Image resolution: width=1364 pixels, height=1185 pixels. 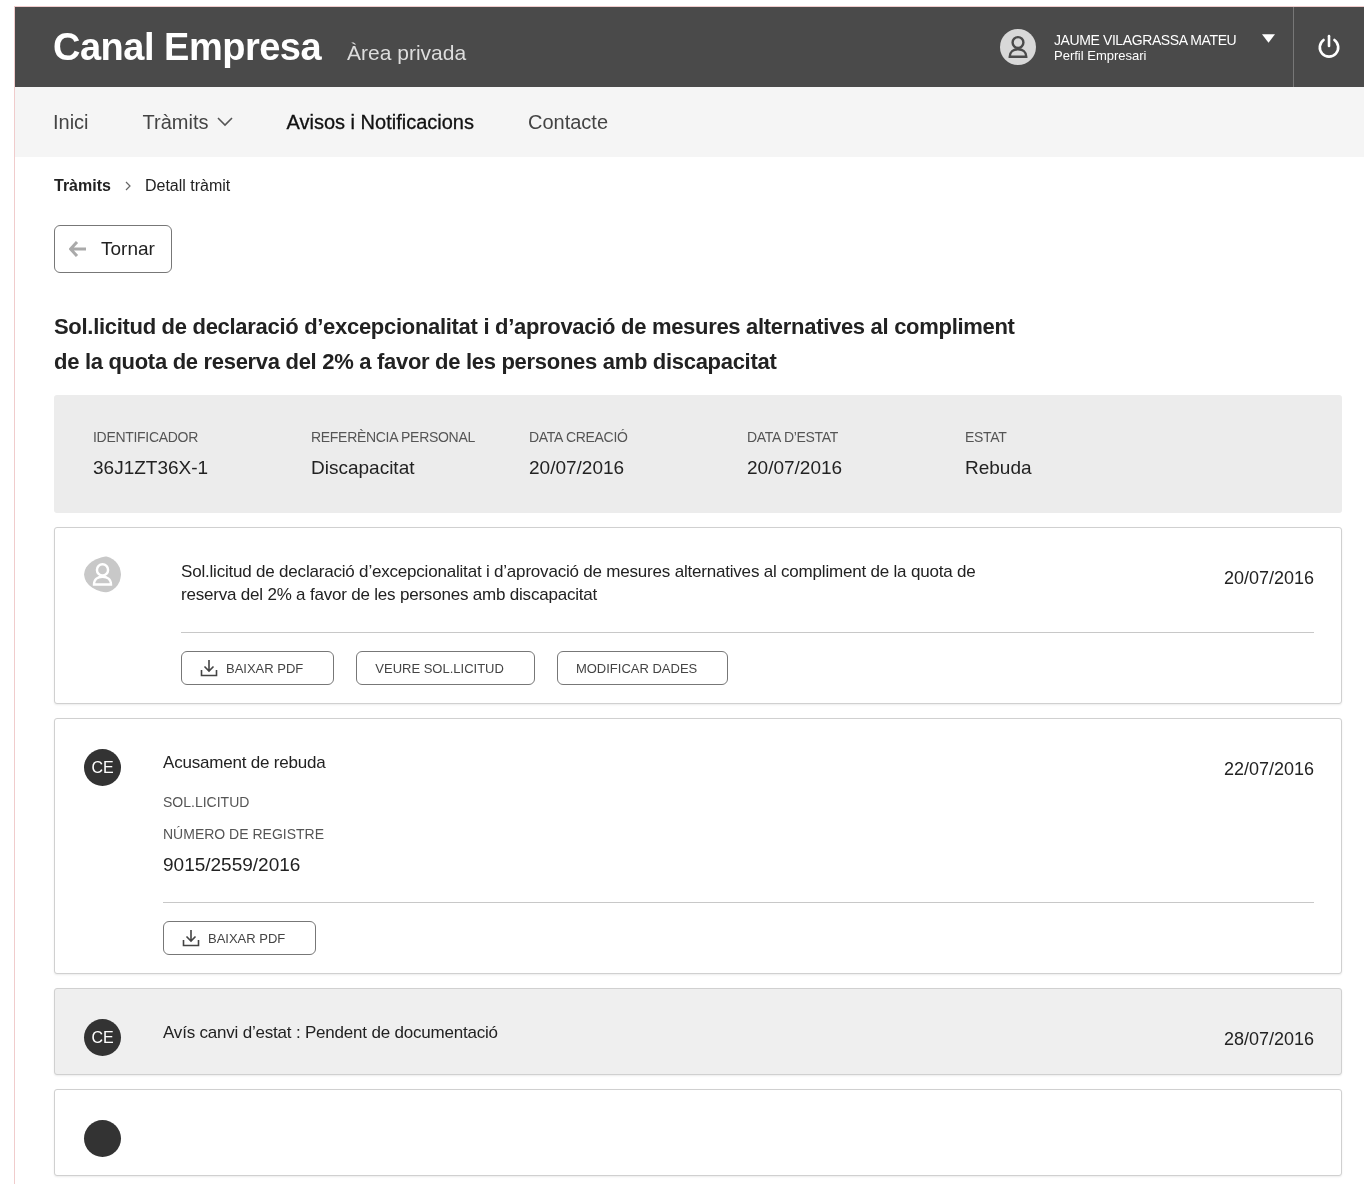 What do you see at coordinates (793, 437) in the screenshot?
I see `field-label: DATA D’ESTAT` at bounding box center [793, 437].